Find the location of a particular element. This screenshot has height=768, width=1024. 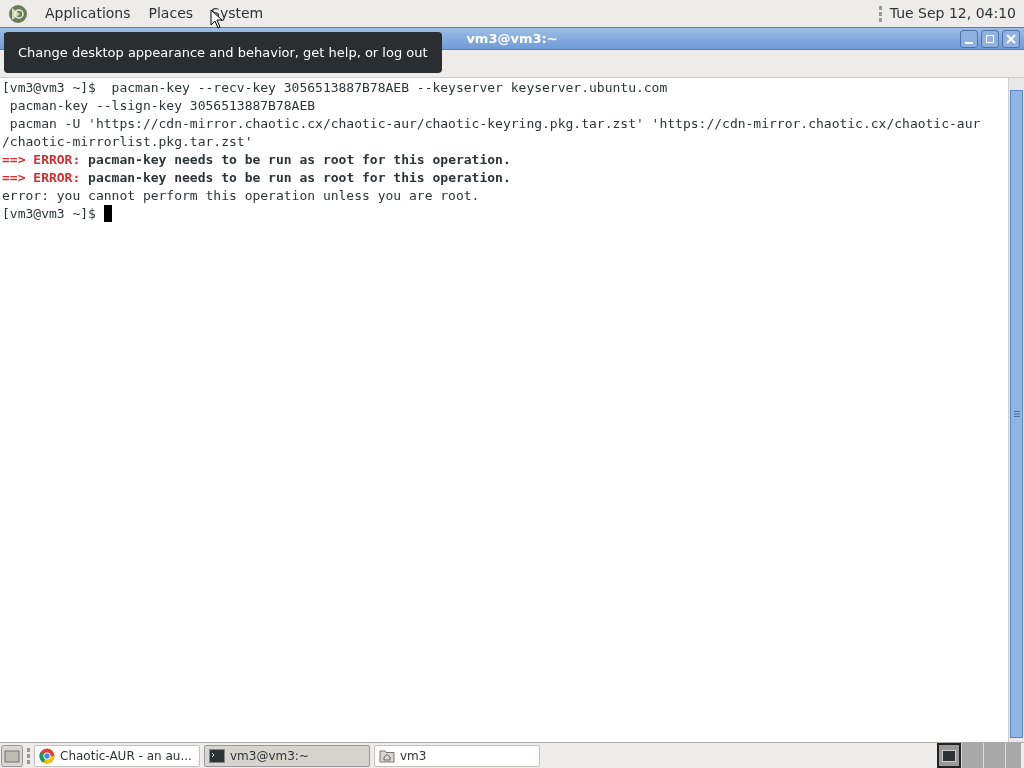

taskbar-button: vm3 is located at coordinates (457, 755).